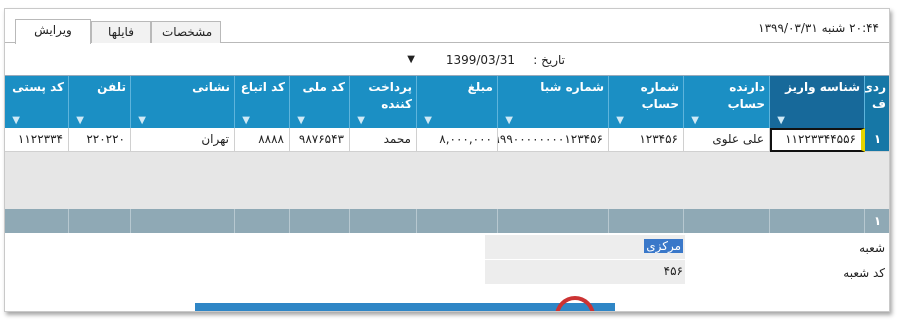 This screenshot has width=899, height=325. Describe the element at coordinates (817, 102) in the screenshot. I see `col-header-deposit-id: شناسه واریز ▼` at that location.